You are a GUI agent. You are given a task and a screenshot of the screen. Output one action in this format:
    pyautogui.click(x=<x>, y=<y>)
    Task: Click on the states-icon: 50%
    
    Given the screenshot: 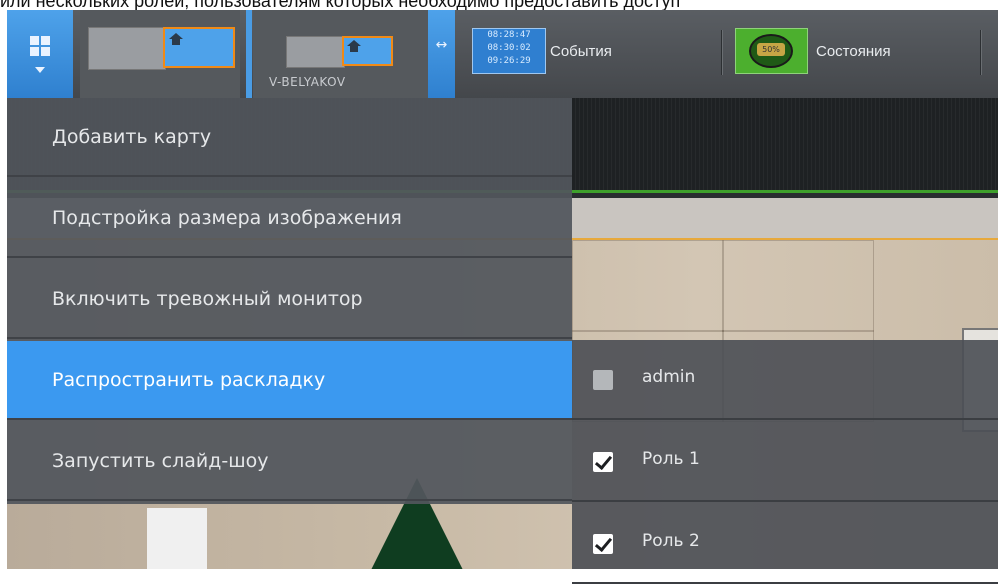 What is the action you would take?
    pyautogui.click(x=771, y=51)
    